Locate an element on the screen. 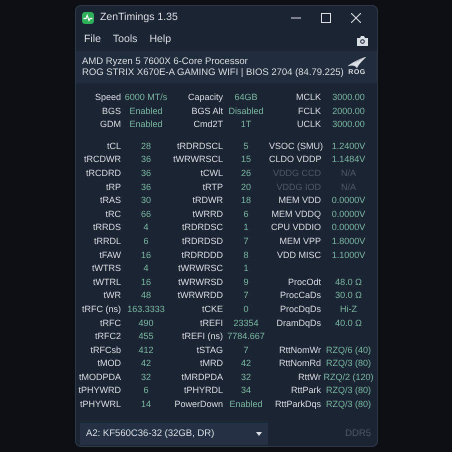 The height and width of the screenshot is (452, 452). timing-label: BGS Alt is located at coordinates (206, 111).